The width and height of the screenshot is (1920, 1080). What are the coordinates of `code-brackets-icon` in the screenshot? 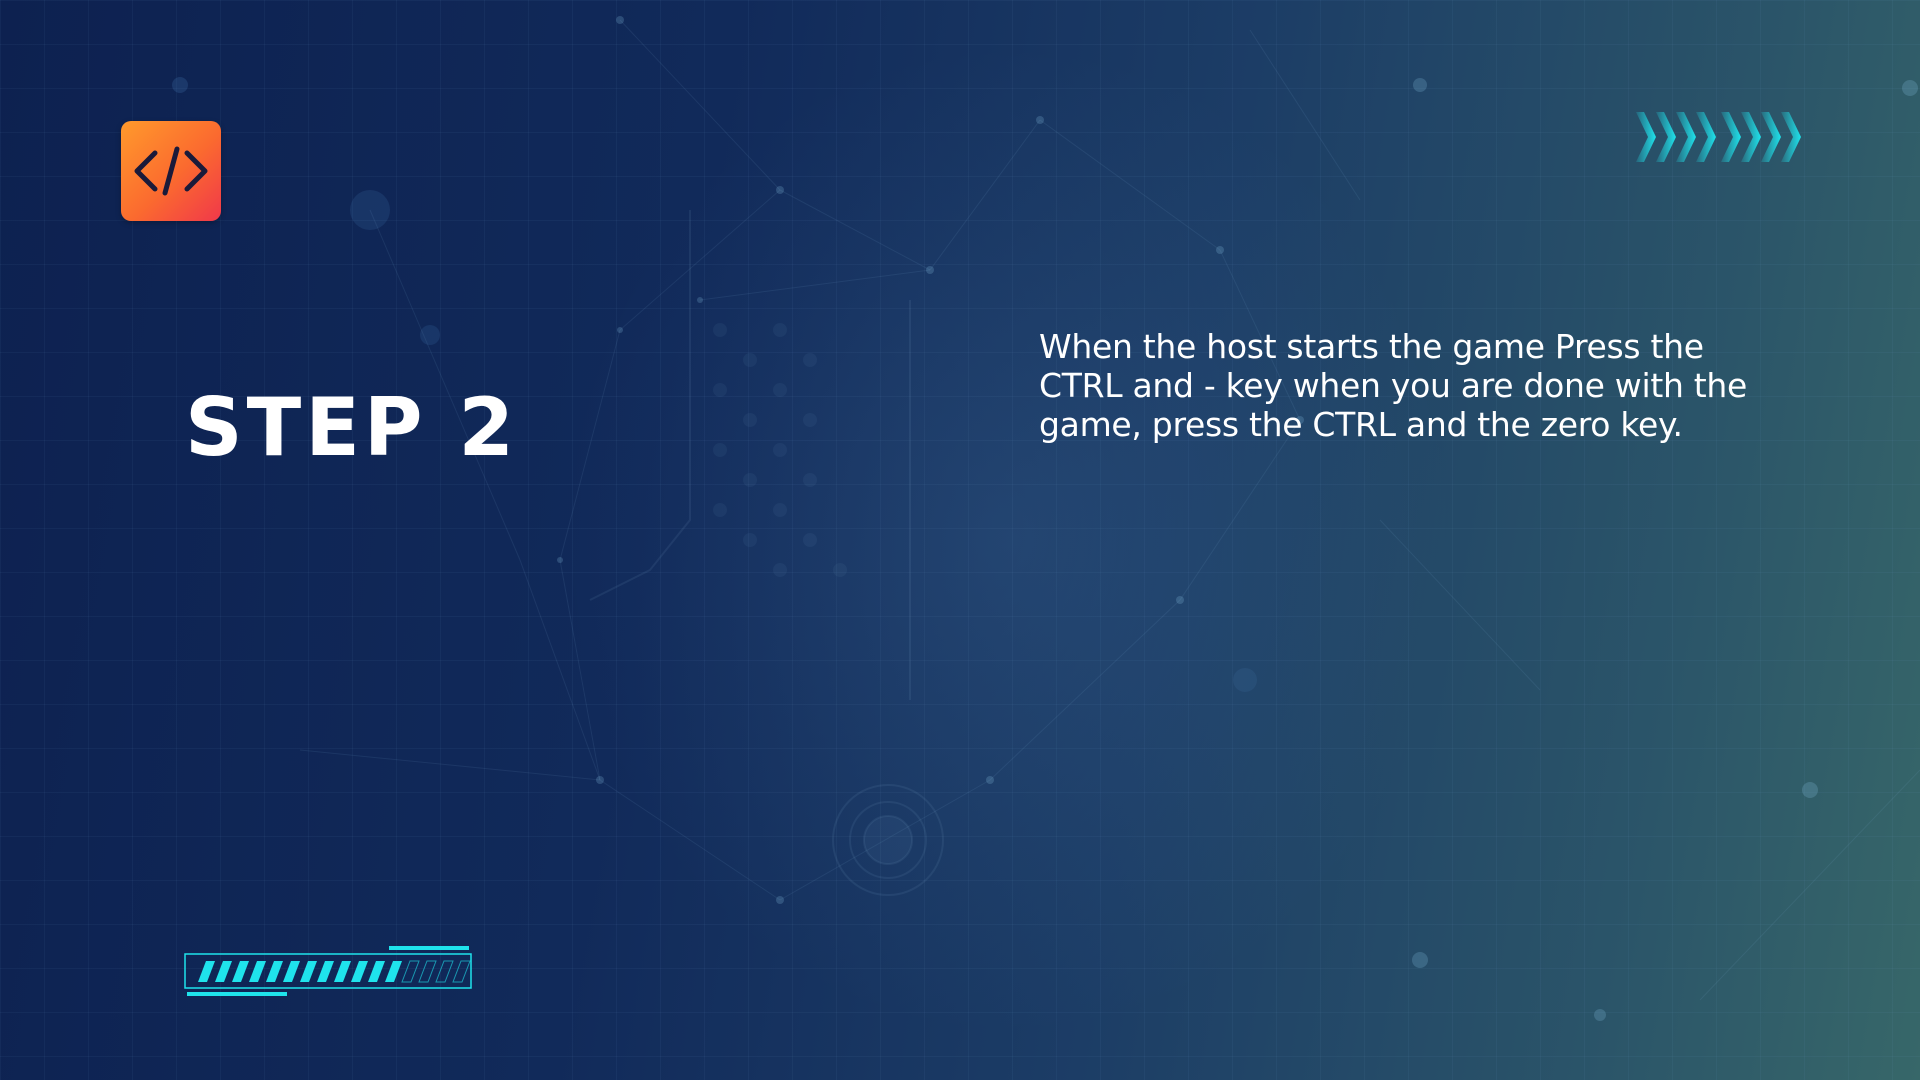 It's located at (171, 171).